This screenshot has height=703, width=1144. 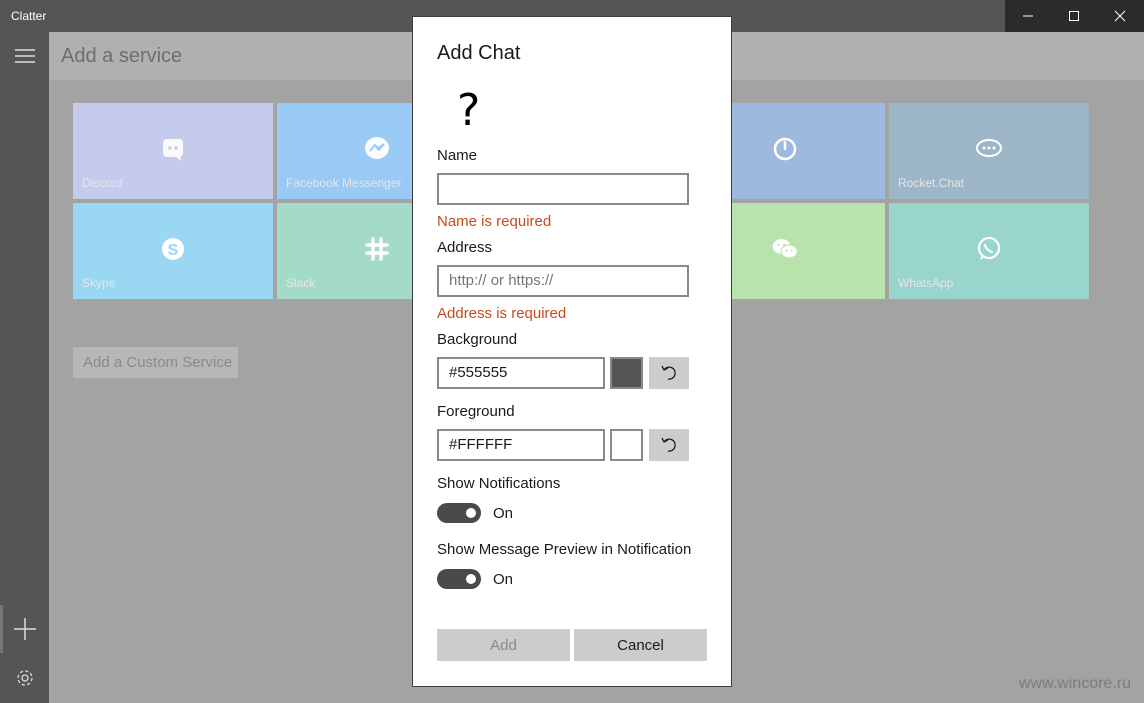 I want to click on background-reset-button, so click(x=669, y=373).